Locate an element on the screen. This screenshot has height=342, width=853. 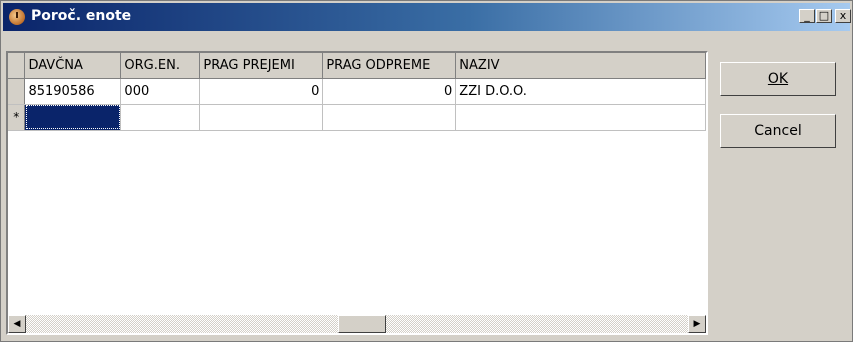
column-header-prag-prejemi: PRAG PREJEMI is located at coordinates (261, 66).